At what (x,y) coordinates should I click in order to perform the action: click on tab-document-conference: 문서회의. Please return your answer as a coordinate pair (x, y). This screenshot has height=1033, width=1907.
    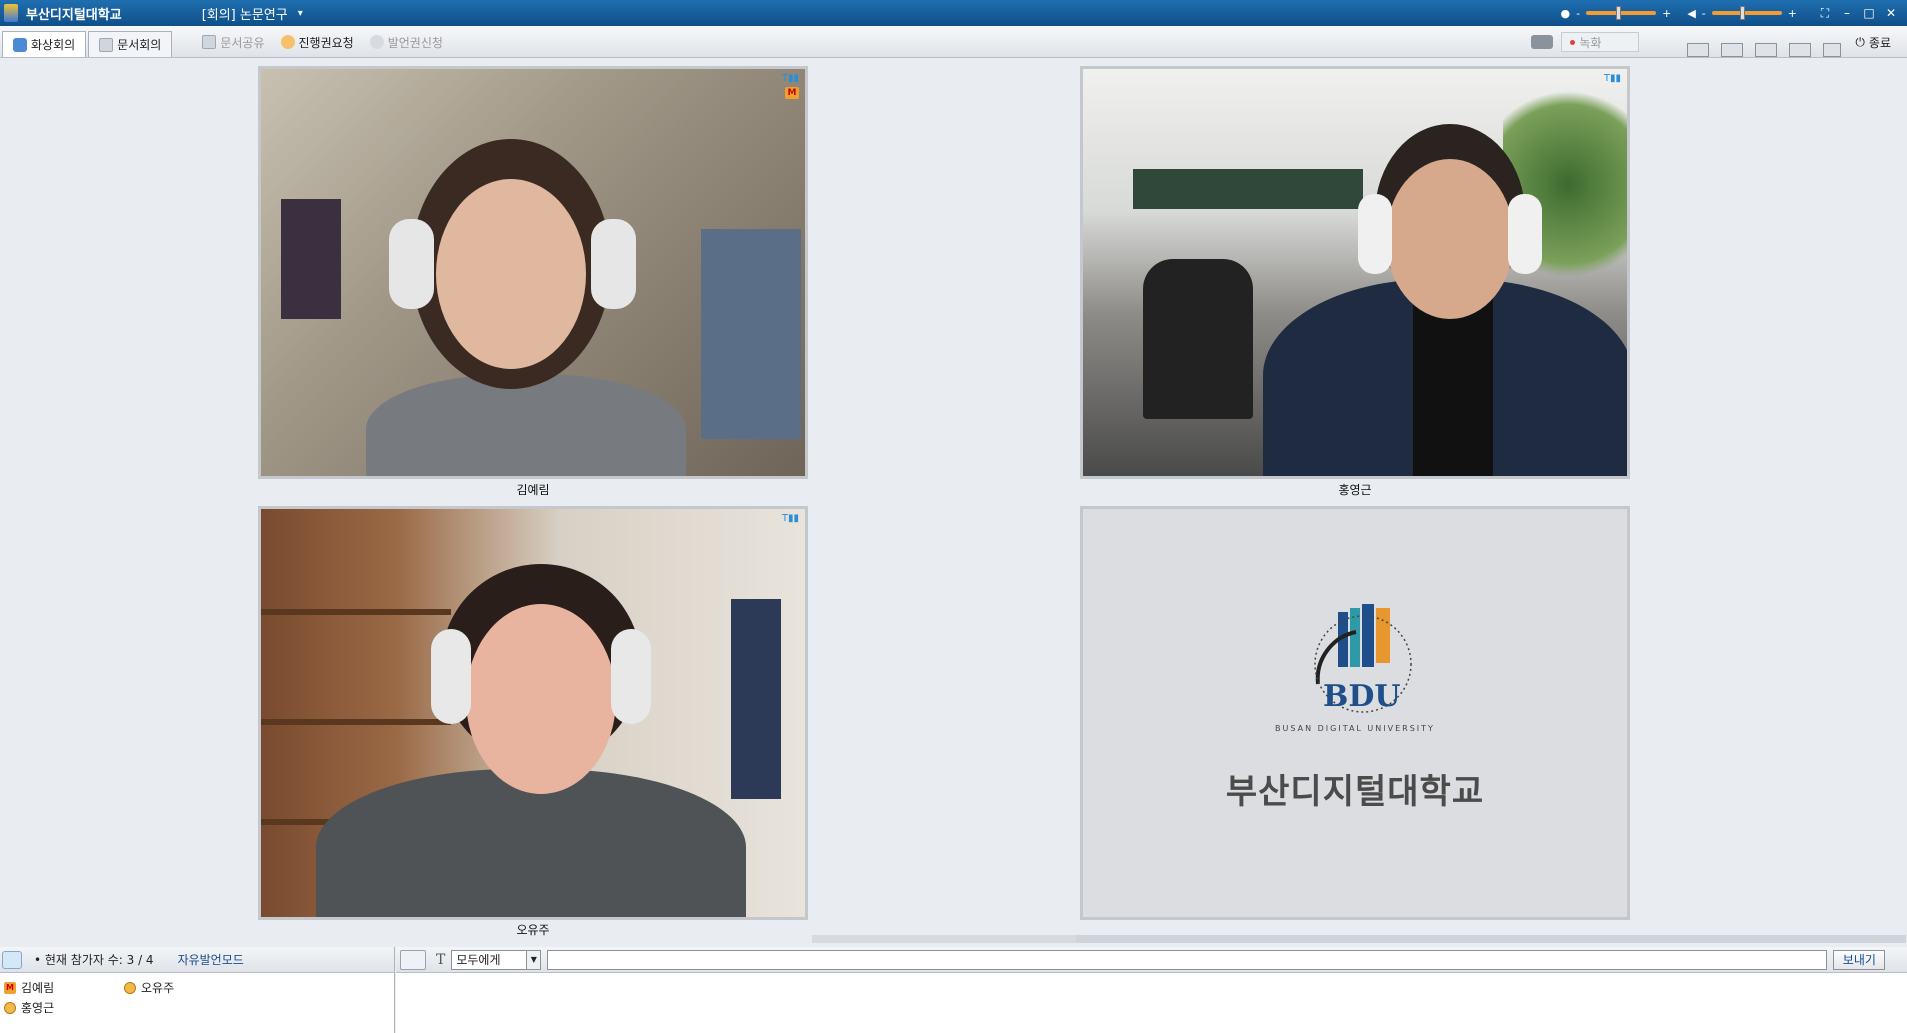
    Looking at the image, I should click on (130, 44).